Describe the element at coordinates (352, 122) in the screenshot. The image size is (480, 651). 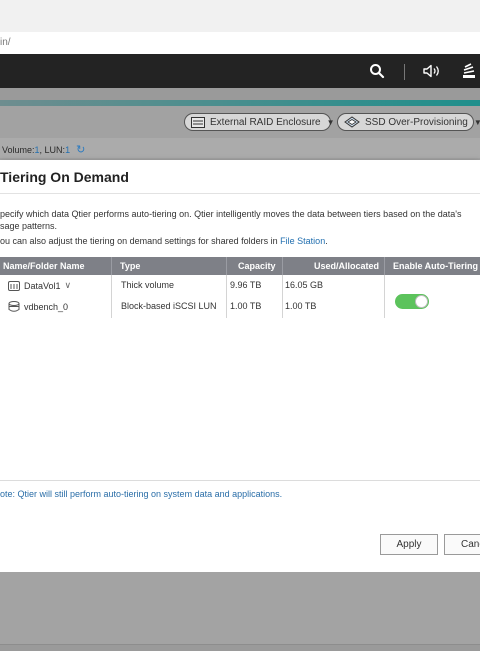
I see `ssd-icon` at that location.